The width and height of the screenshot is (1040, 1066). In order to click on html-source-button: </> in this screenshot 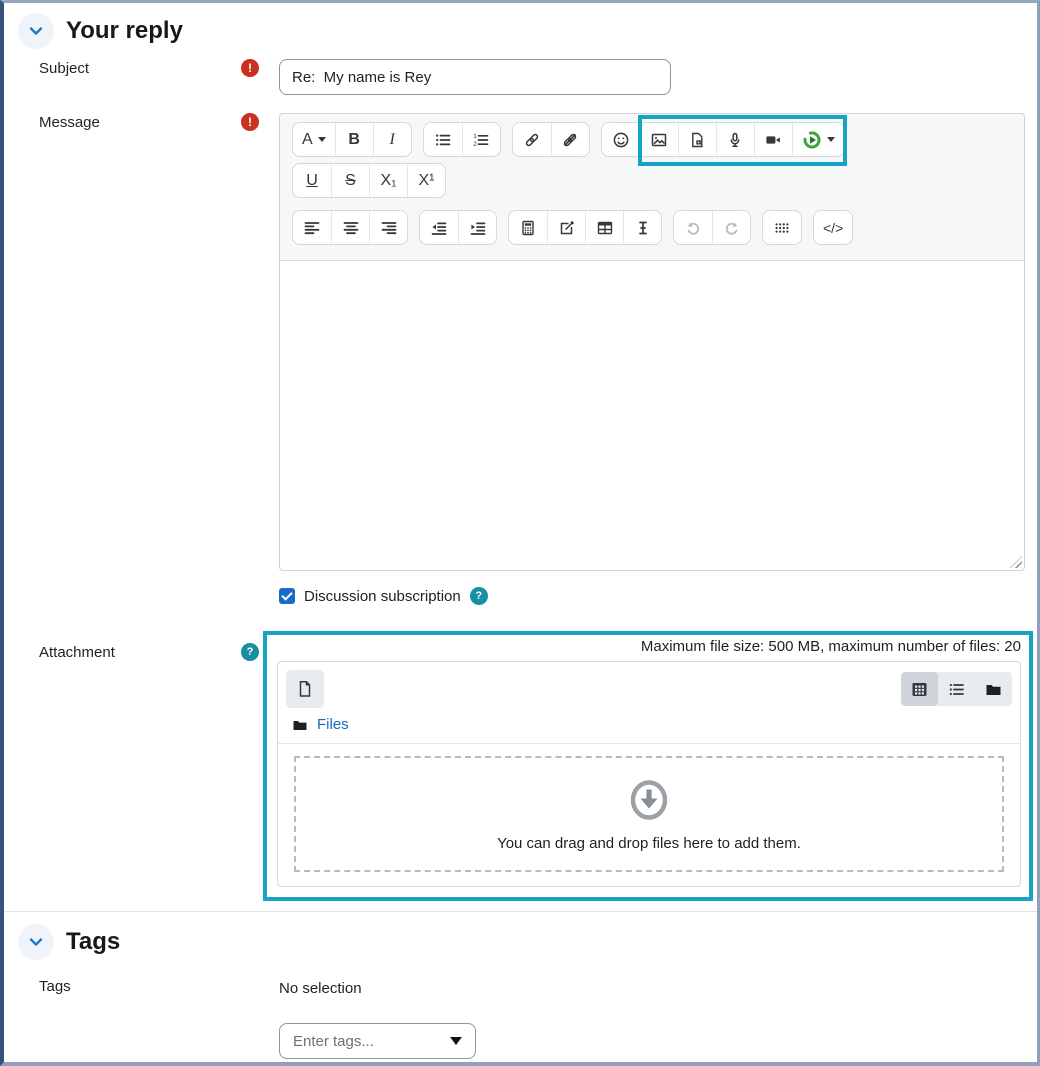, I will do `click(833, 227)`.